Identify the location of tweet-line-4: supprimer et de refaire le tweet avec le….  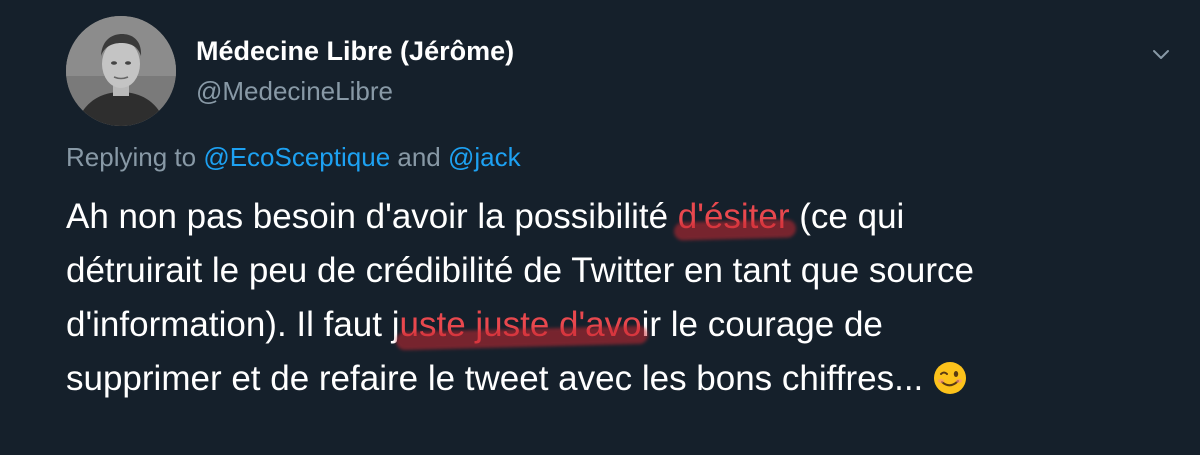
(616, 379).